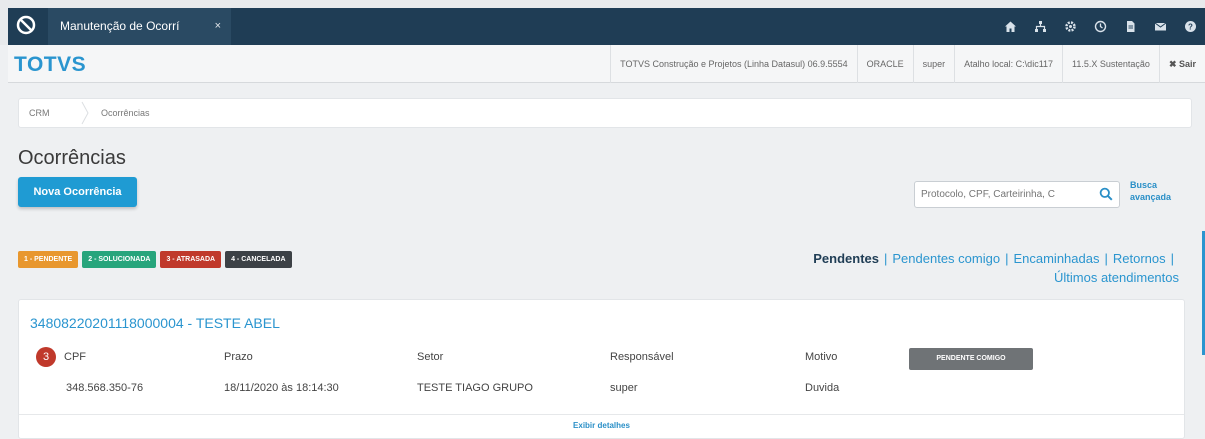 The image size is (1205, 439). What do you see at coordinates (884, 64) in the screenshot?
I see `database-info: ORACLE` at bounding box center [884, 64].